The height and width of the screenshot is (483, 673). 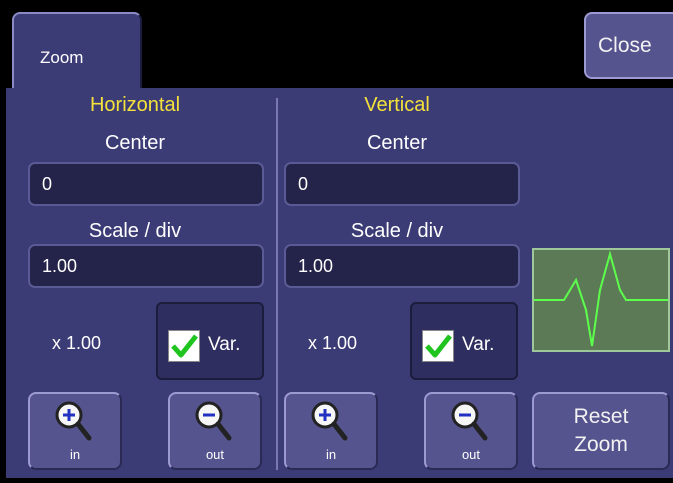 I want to click on vertical-zoom-out-button: out, so click(x=471, y=431).